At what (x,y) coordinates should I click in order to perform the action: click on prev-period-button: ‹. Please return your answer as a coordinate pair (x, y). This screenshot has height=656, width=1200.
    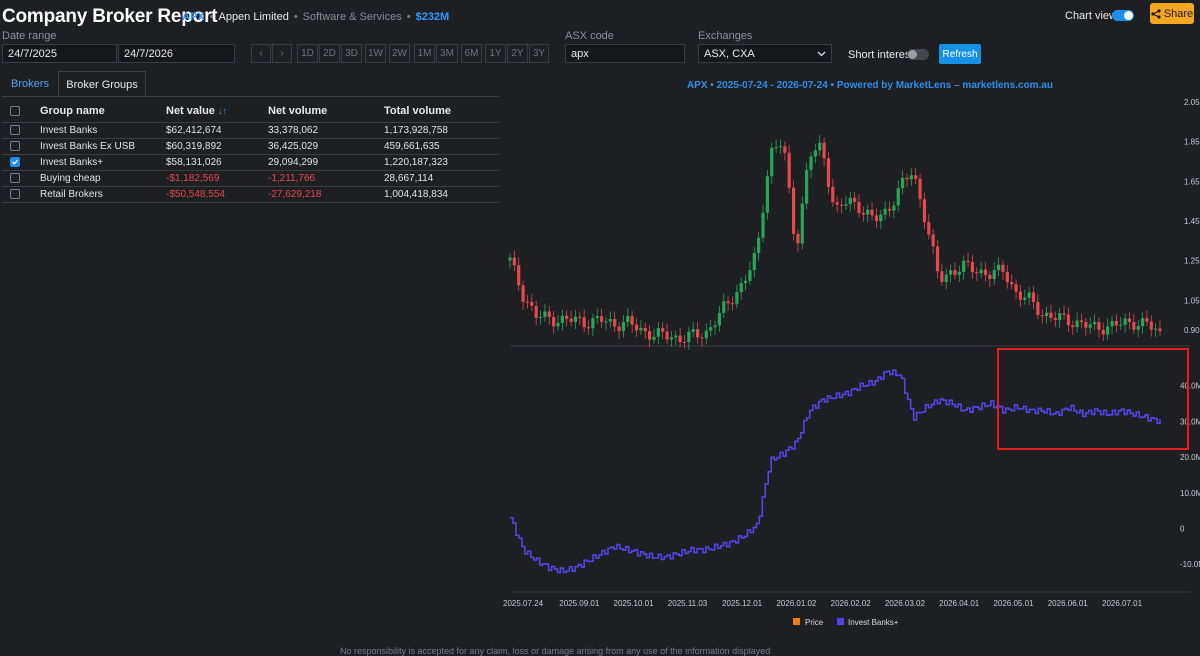
    Looking at the image, I should click on (261, 53).